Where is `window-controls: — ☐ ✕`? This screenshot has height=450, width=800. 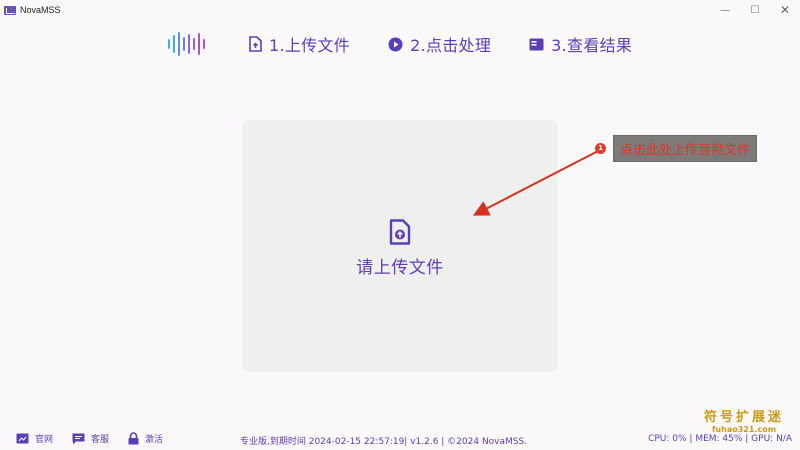
window-controls: — ☐ ✕ is located at coordinates (755, 10).